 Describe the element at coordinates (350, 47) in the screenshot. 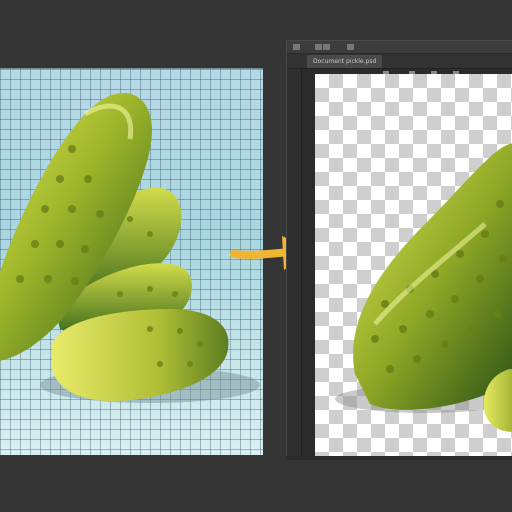

I see `close-icon` at that location.